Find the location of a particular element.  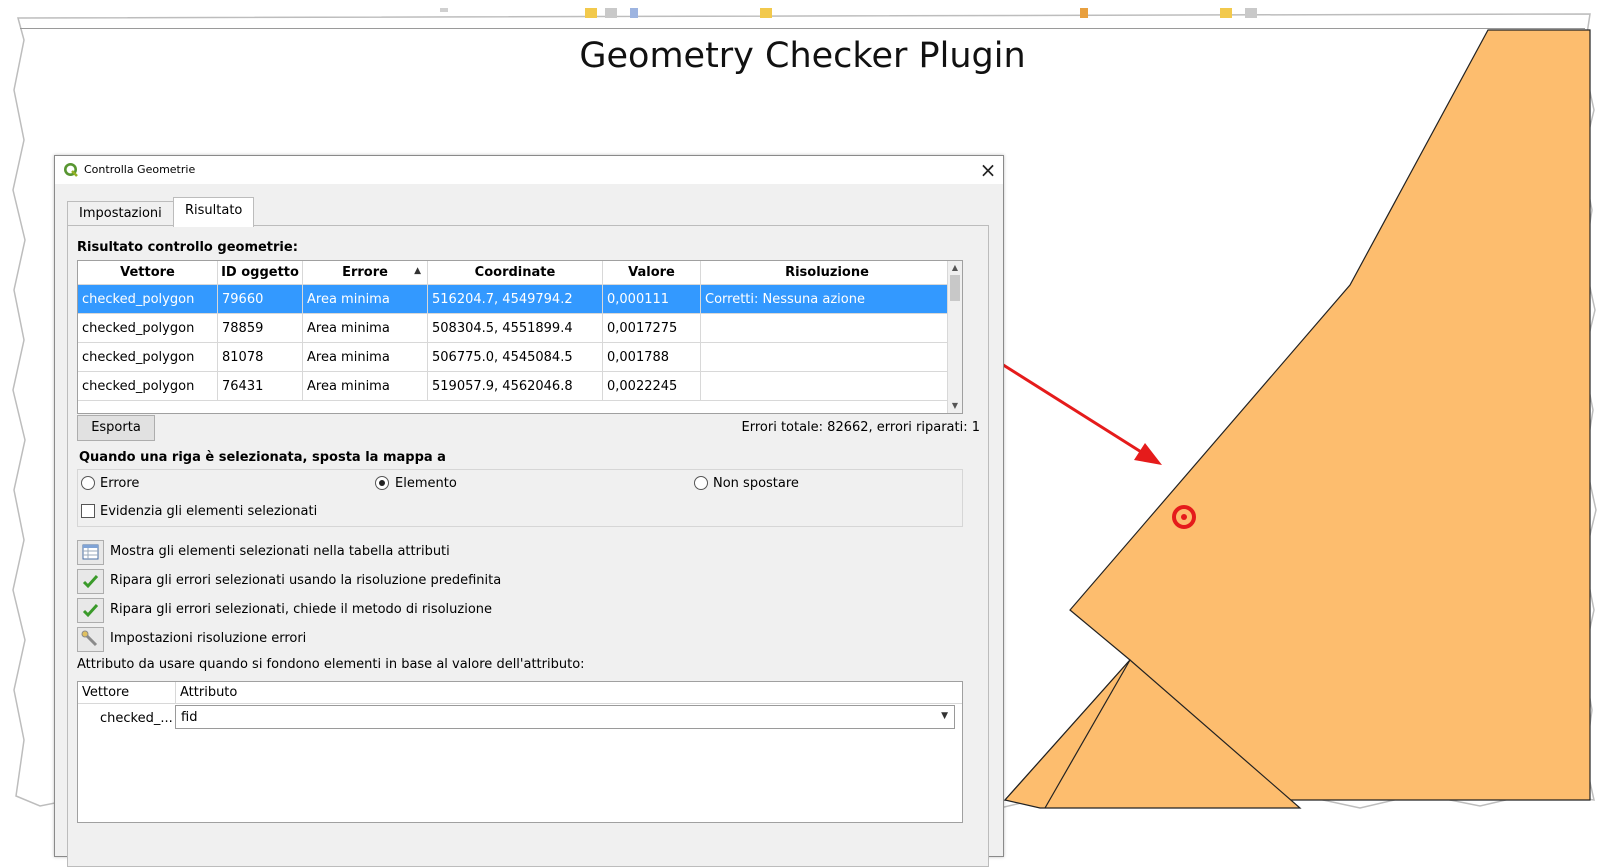

radio-label-non-spostare: Non spostare is located at coordinates (756, 483).